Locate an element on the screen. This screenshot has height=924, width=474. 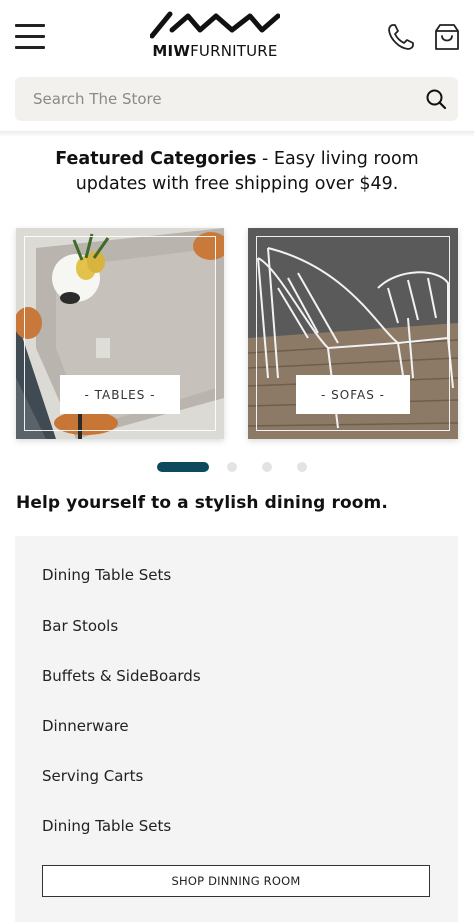
search-icon is located at coordinates (436, 99).